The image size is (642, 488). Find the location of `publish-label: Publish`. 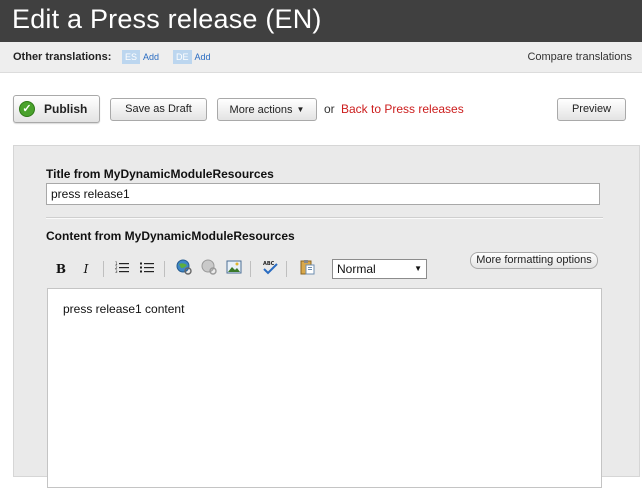

publish-label: Publish is located at coordinates (66, 109).